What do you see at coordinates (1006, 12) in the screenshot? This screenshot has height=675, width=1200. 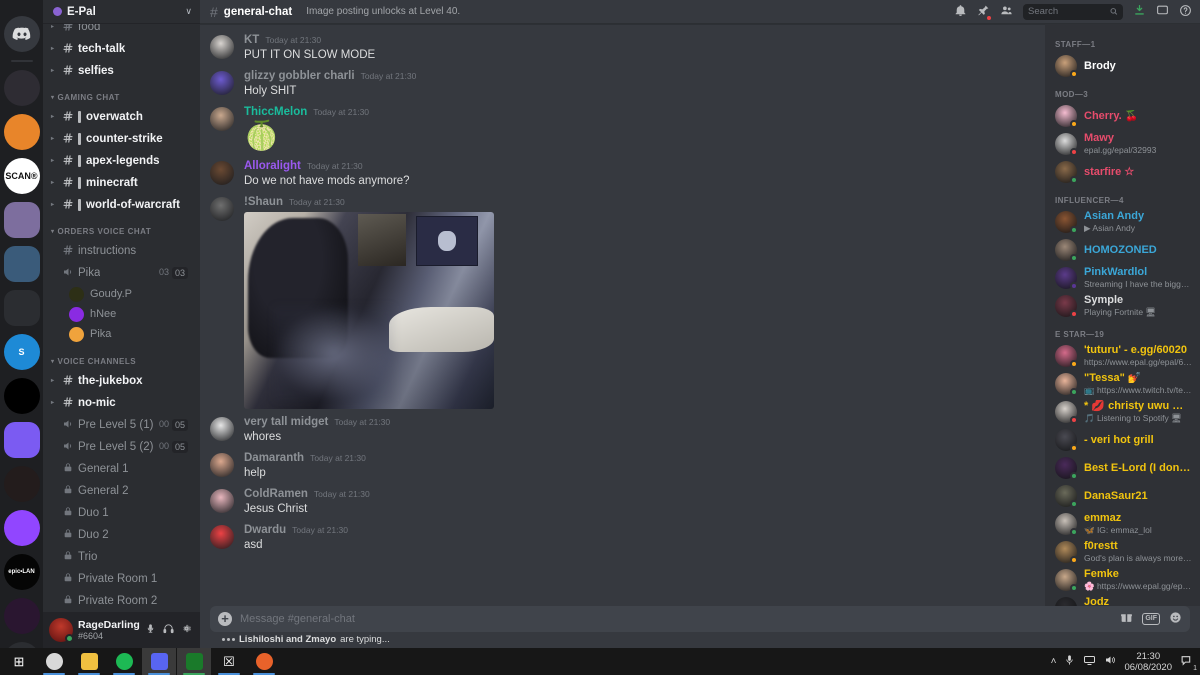 I see `members-icon` at bounding box center [1006, 12].